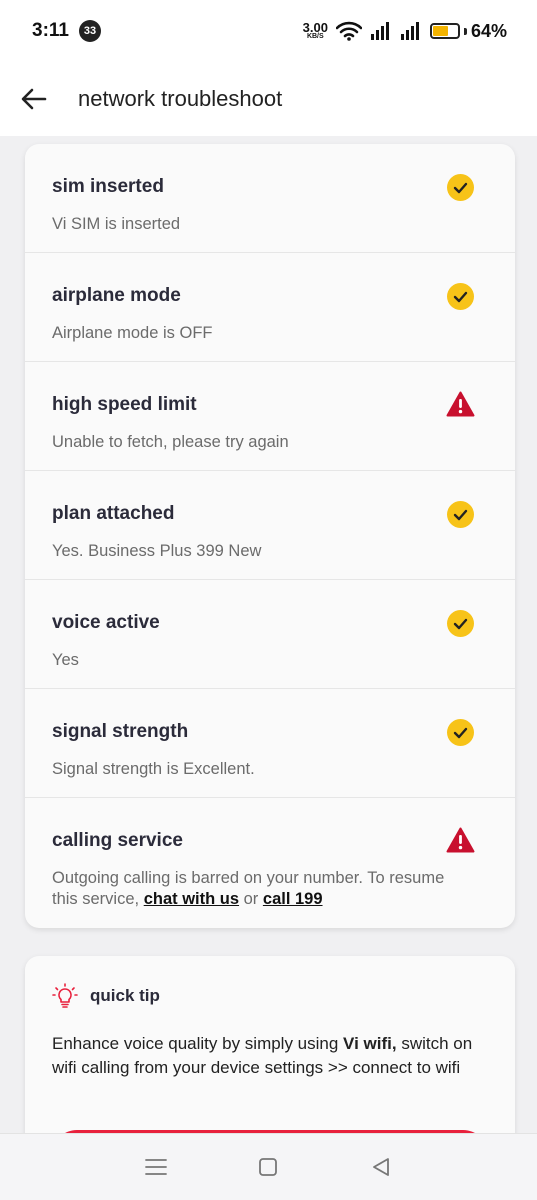 The height and width of the screenshot is (1200, 537). What do you see at coordinates (116, 224) in the screenshot?
I see `check-description: Vi SIM is inserted` at bounding box center [116, 224].